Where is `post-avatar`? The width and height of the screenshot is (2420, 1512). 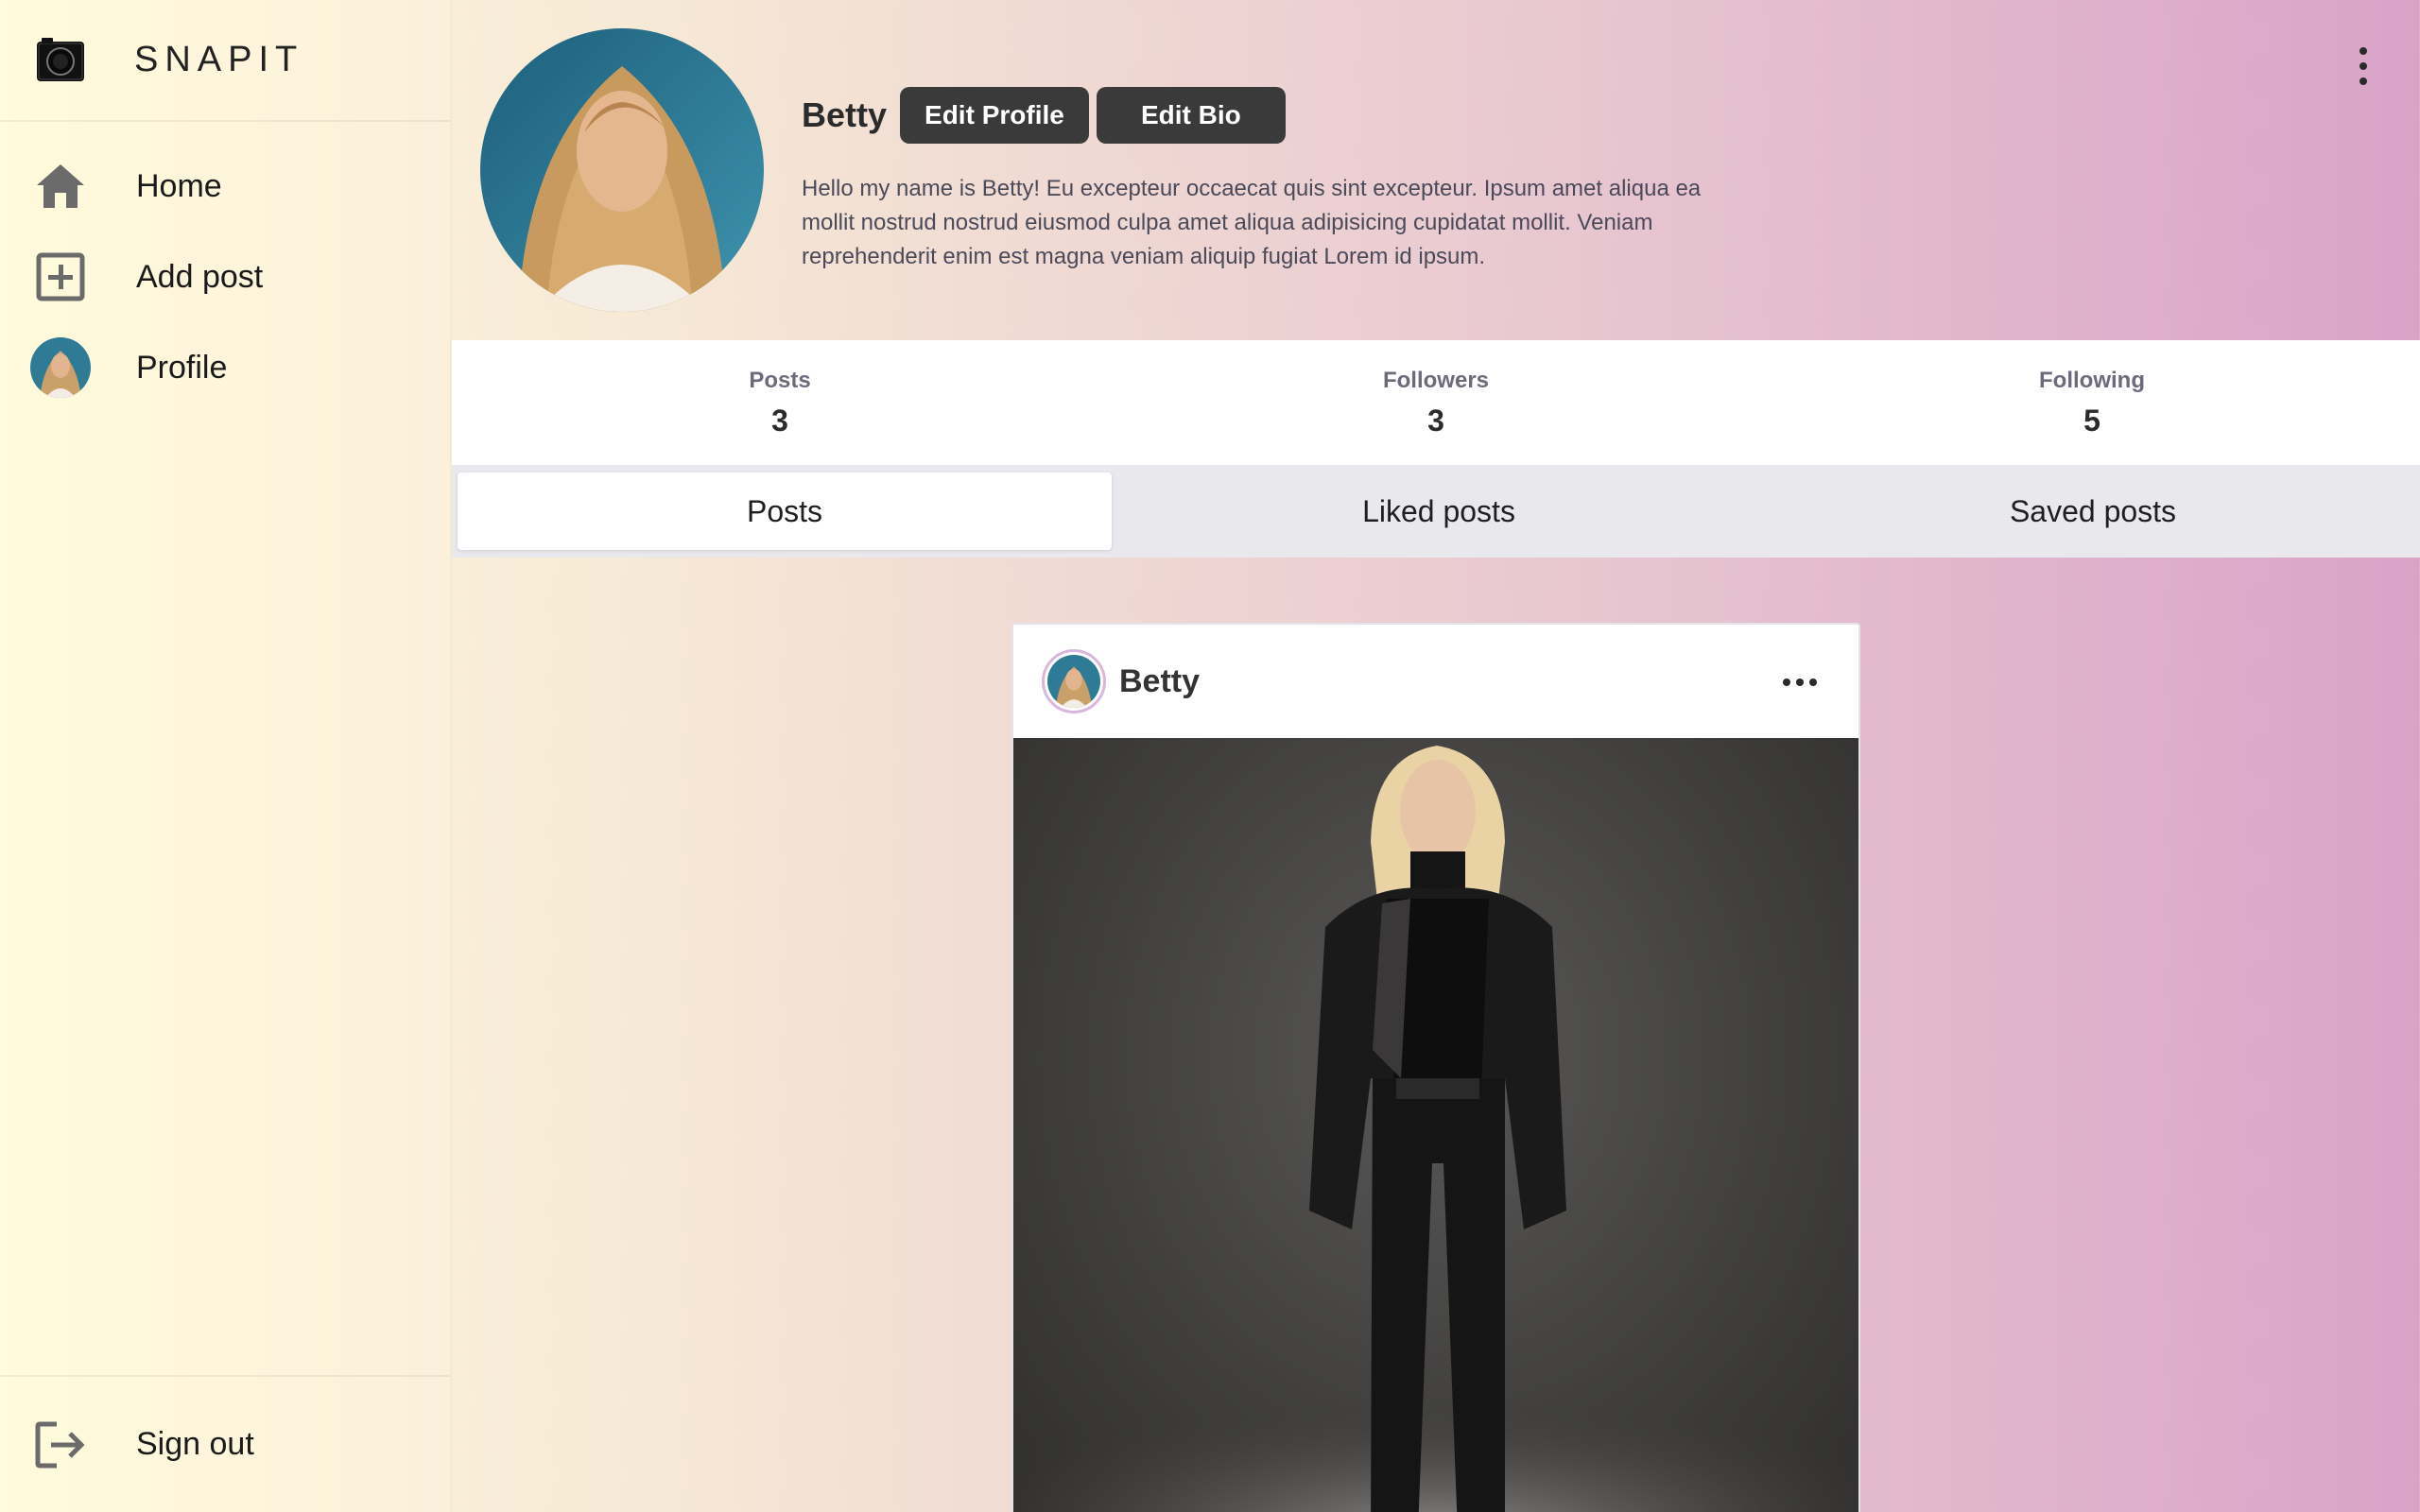
post-avatar is located at coordinates (1074, 681).